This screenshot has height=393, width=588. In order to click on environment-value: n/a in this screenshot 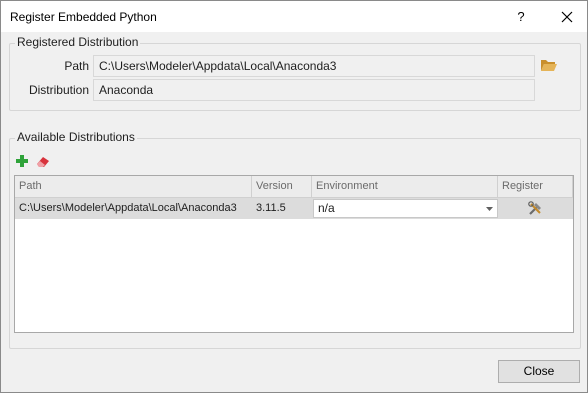, I will do `click(326, 208)`.